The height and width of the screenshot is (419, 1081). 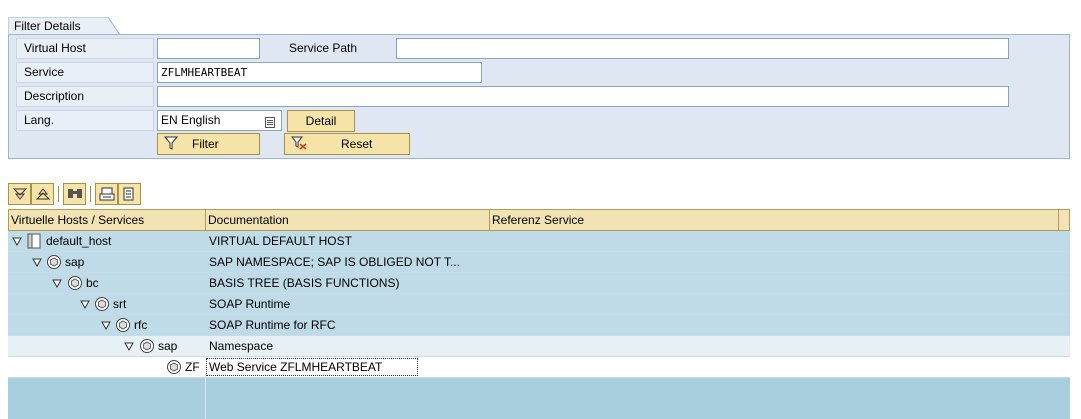 I want to click on lang-label: Lang., so click(x=85, y=120).